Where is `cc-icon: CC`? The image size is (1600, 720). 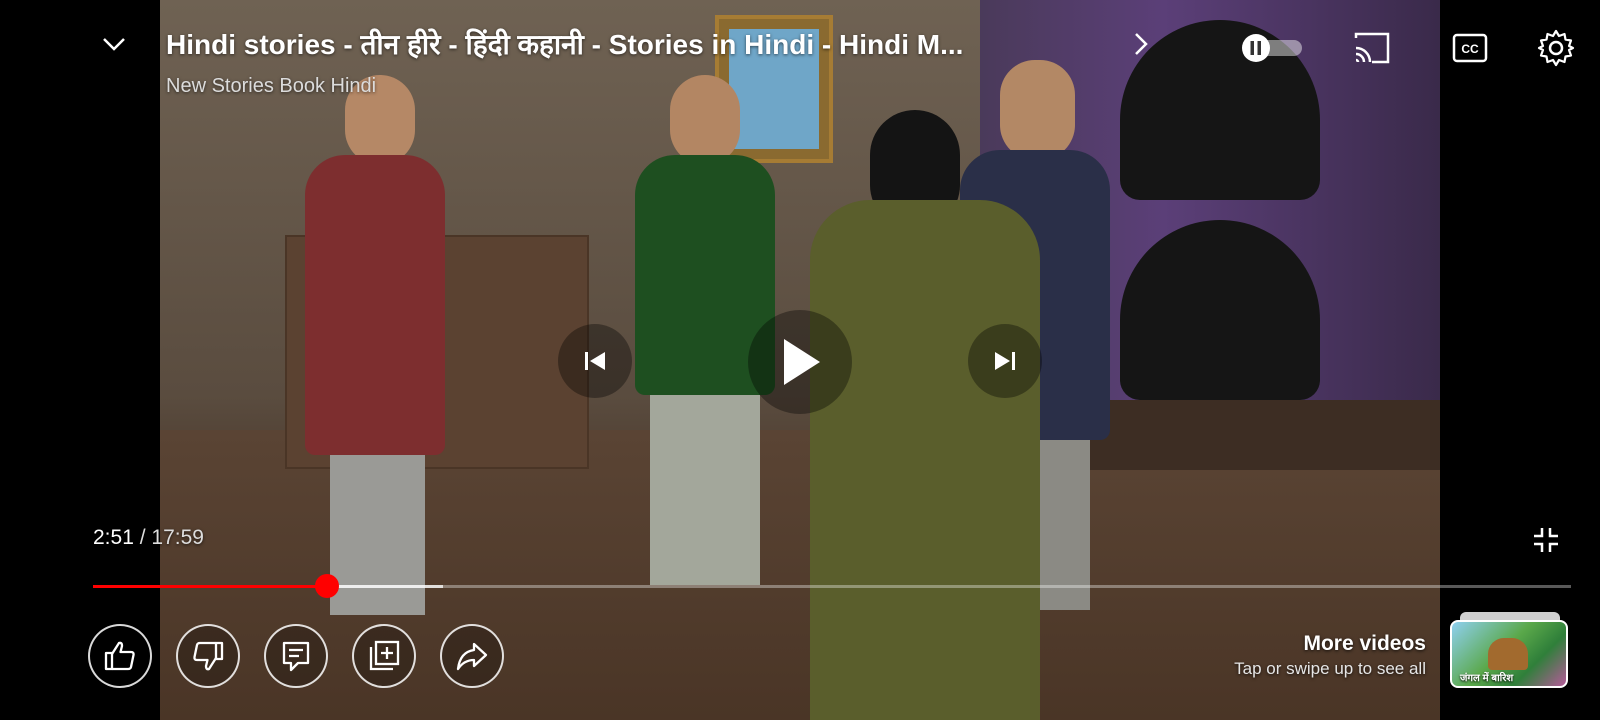 cc-icon: CC is located at coordinates (1470, 48).